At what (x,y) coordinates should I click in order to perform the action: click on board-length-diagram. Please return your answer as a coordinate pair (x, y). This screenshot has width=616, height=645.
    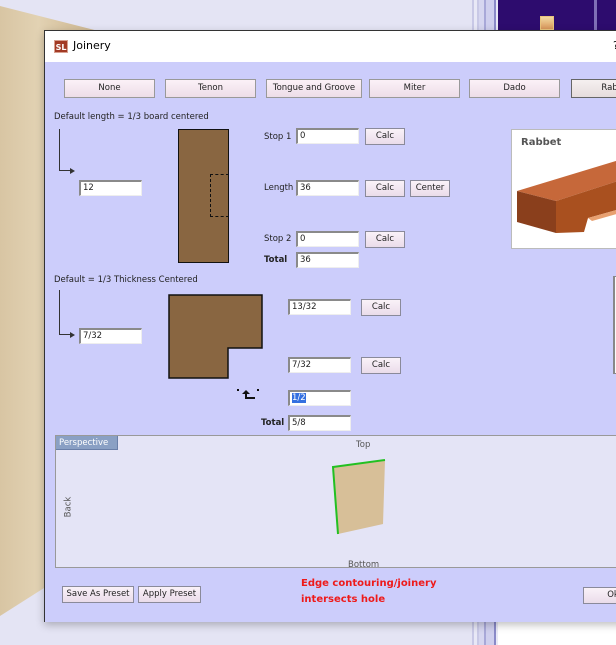
    Looking at the image, I should click on (203, 196).